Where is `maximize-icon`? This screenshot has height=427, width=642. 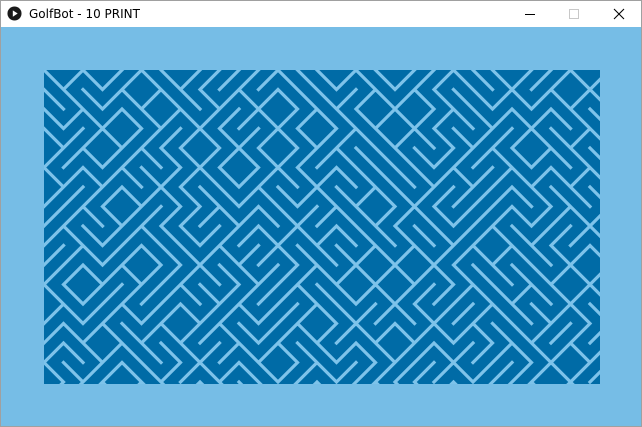
maximize-icon is located at coordinates (574, 14).